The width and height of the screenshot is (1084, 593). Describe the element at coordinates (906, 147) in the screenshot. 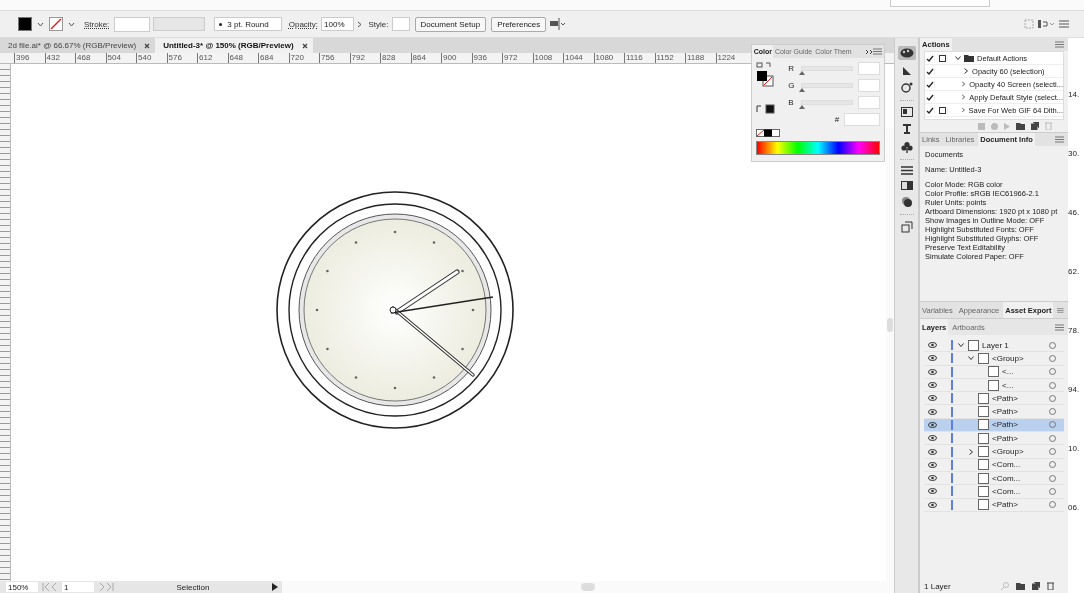

I see `club-icon` at that location.